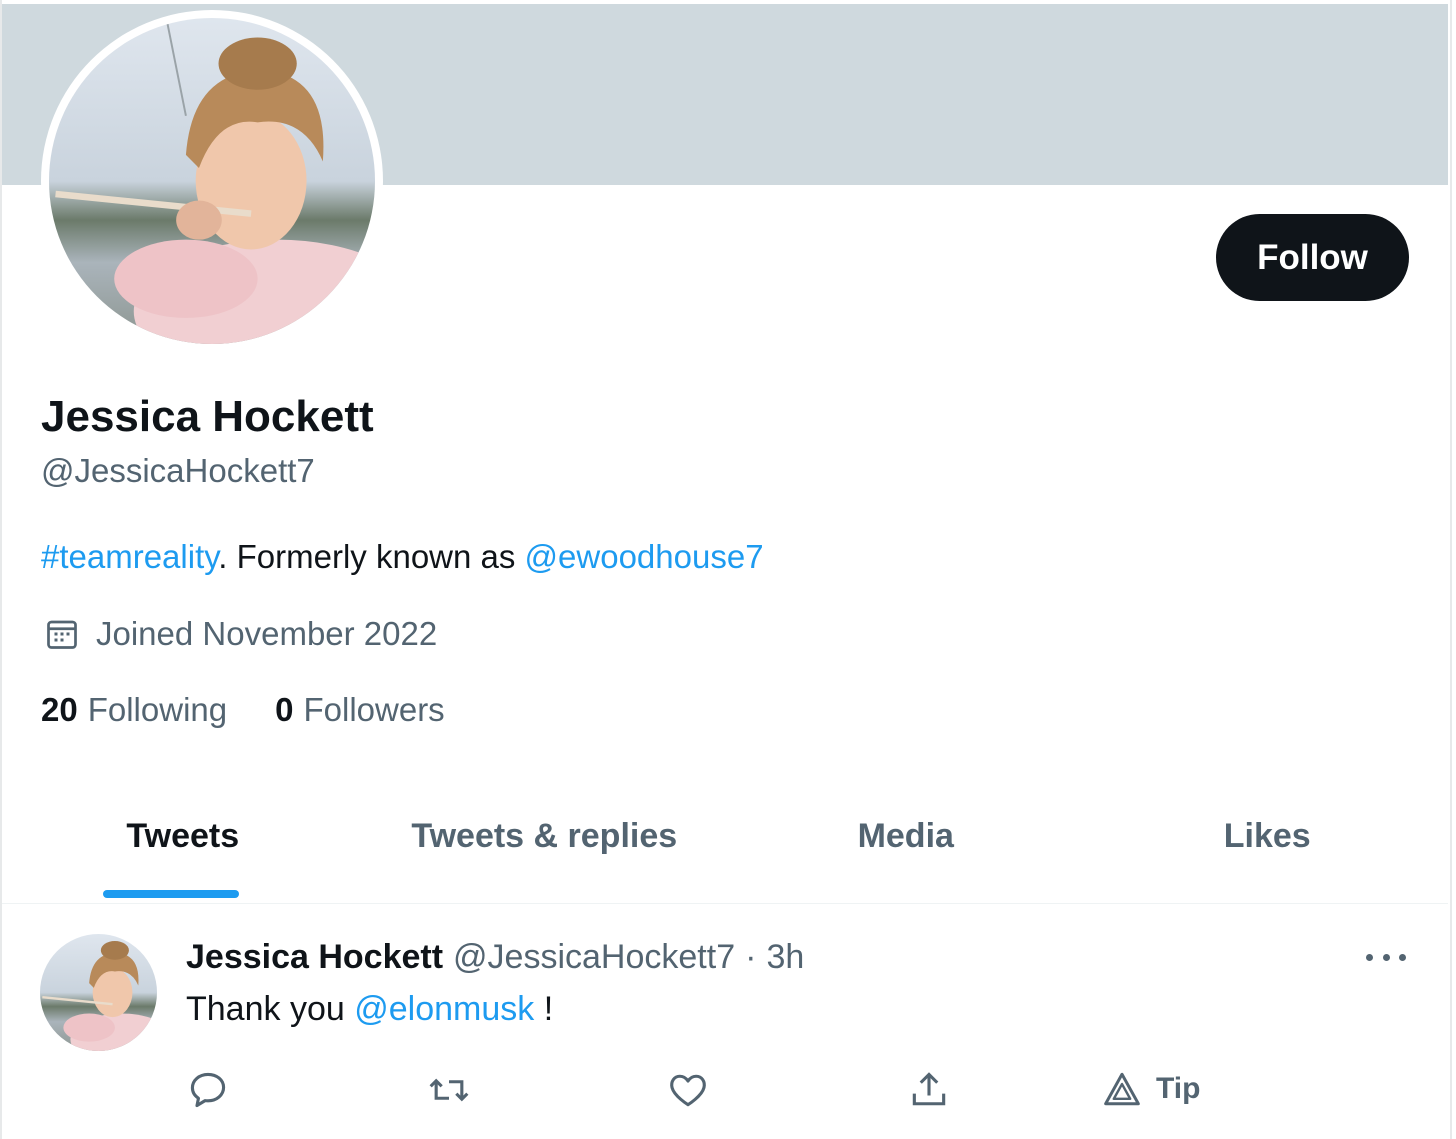  I want to click on more-options-icon, so click(1386, 957).